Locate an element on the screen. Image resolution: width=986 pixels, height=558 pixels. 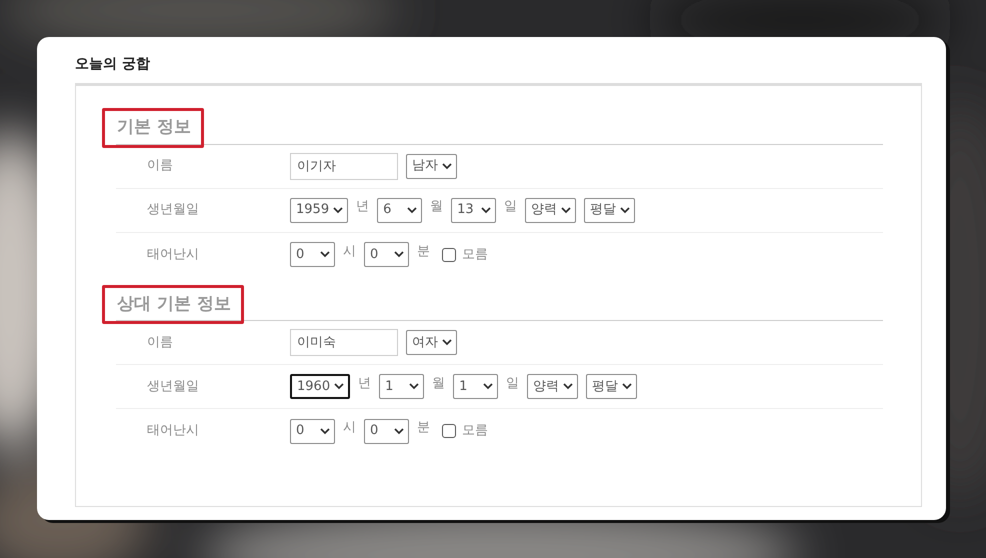
name-input: 이기자 is located at coordinates (344, 166).